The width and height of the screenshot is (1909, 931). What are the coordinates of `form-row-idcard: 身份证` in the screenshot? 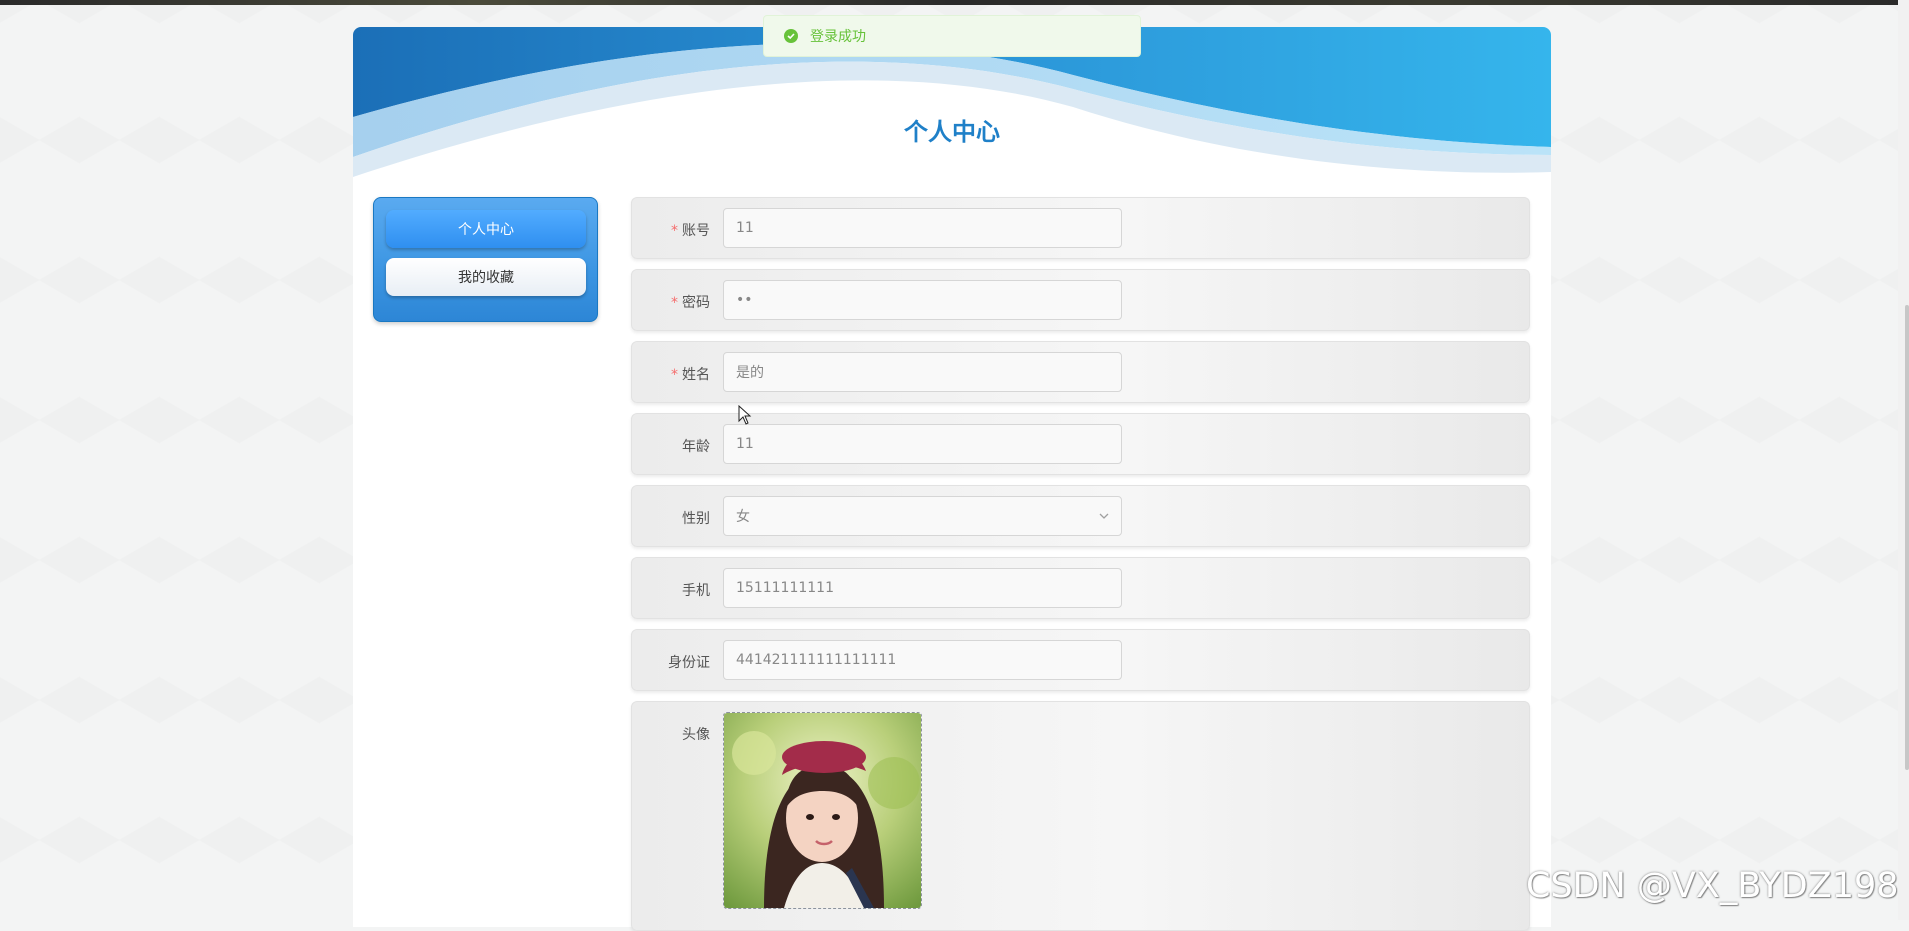 It's located at (1080, 660).